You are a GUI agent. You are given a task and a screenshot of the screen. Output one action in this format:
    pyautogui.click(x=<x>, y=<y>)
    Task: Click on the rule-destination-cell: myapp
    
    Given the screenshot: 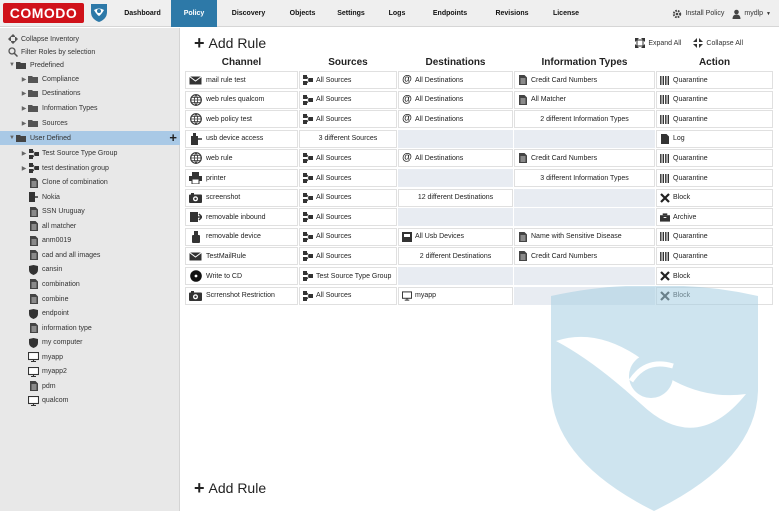 What is the action you would take?
    pyautogui.click(x=455, y=295)
    